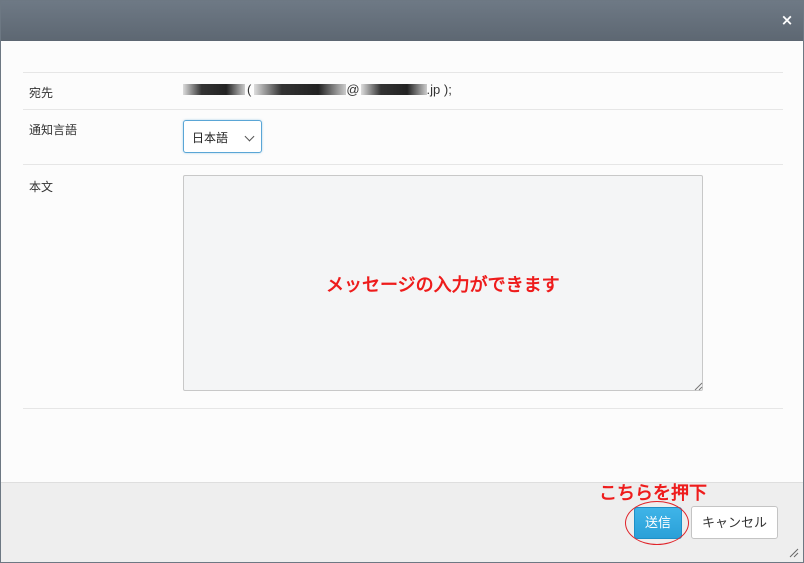 This screenshot has height=563, width=804. Describe the element at coordinates (249, 136) in the screenshot. I see `chevron-down-icon` at that location.